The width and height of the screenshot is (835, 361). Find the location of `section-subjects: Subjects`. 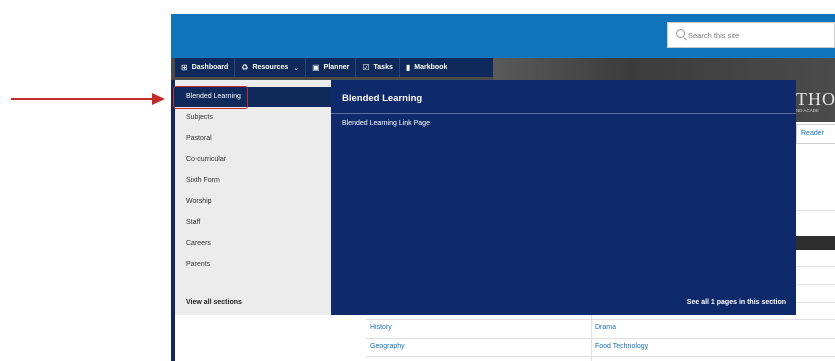

section-subjects: Subjects is located at coordinates (199, 117).